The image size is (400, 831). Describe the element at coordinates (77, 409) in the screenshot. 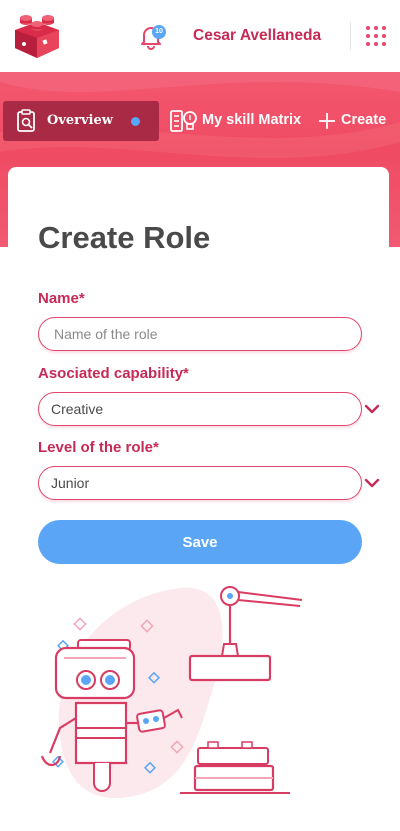

I see `capability-selected-value: Creative` at that location.